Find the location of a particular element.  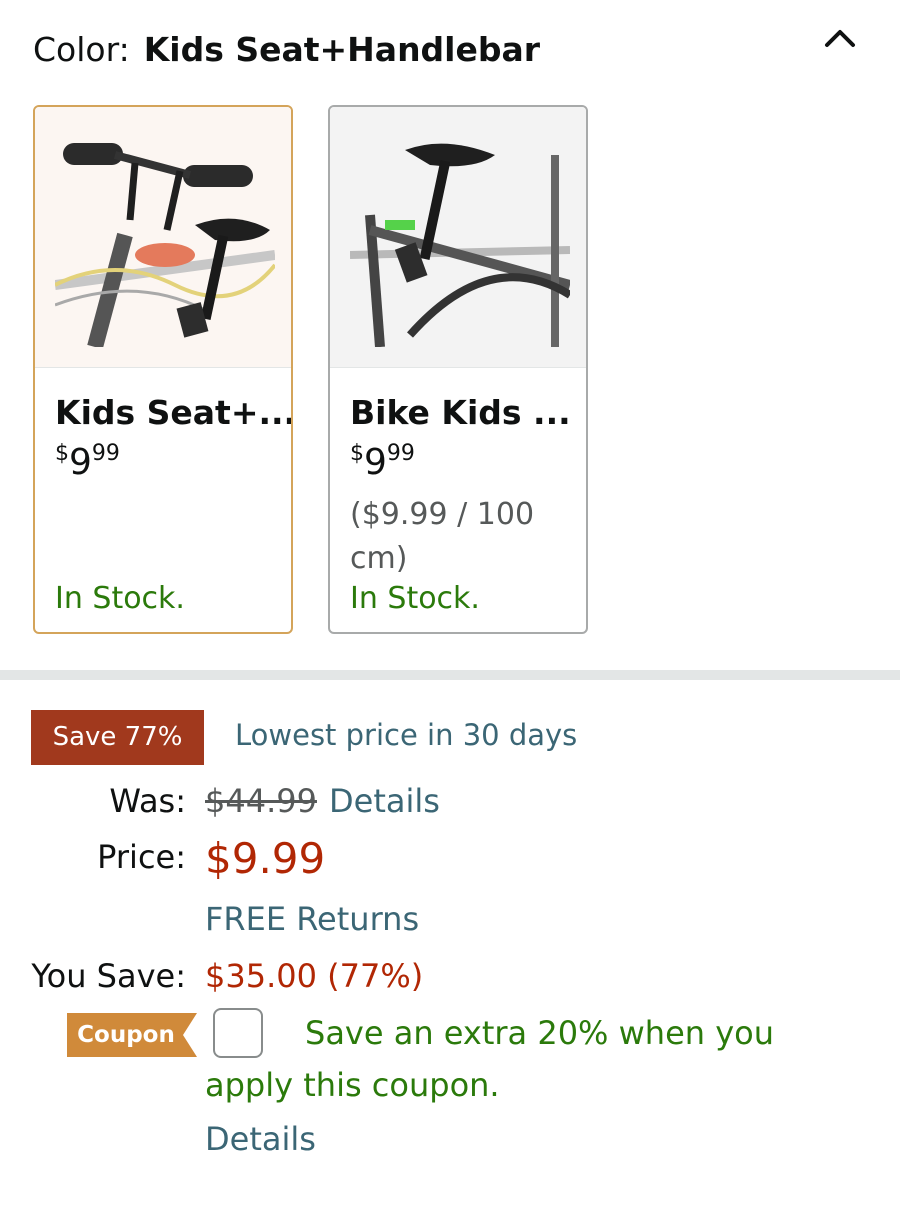

you-save-value: $35.00 (77%) is located at coordinates (314, 976).